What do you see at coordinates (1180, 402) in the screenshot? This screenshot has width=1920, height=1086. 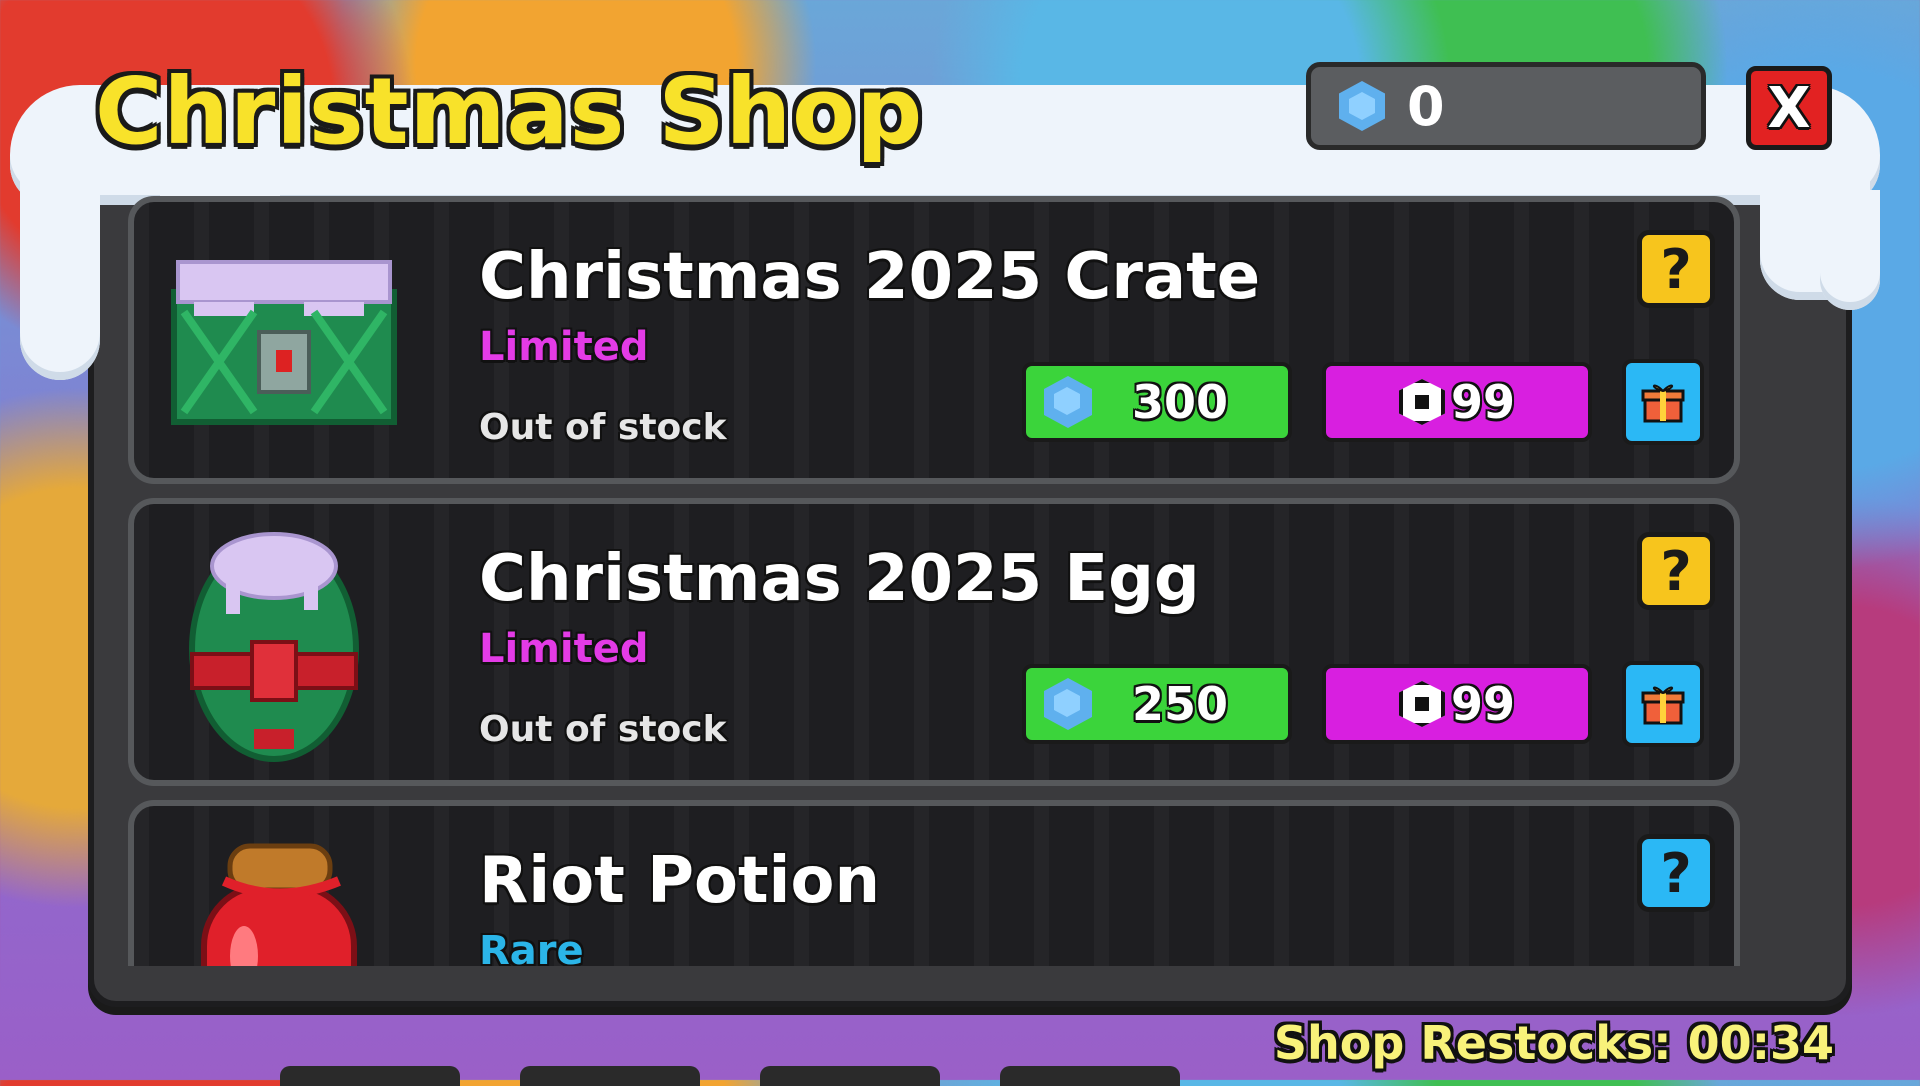 I see `gem-price: 300` at bounding box center [1180, 402].